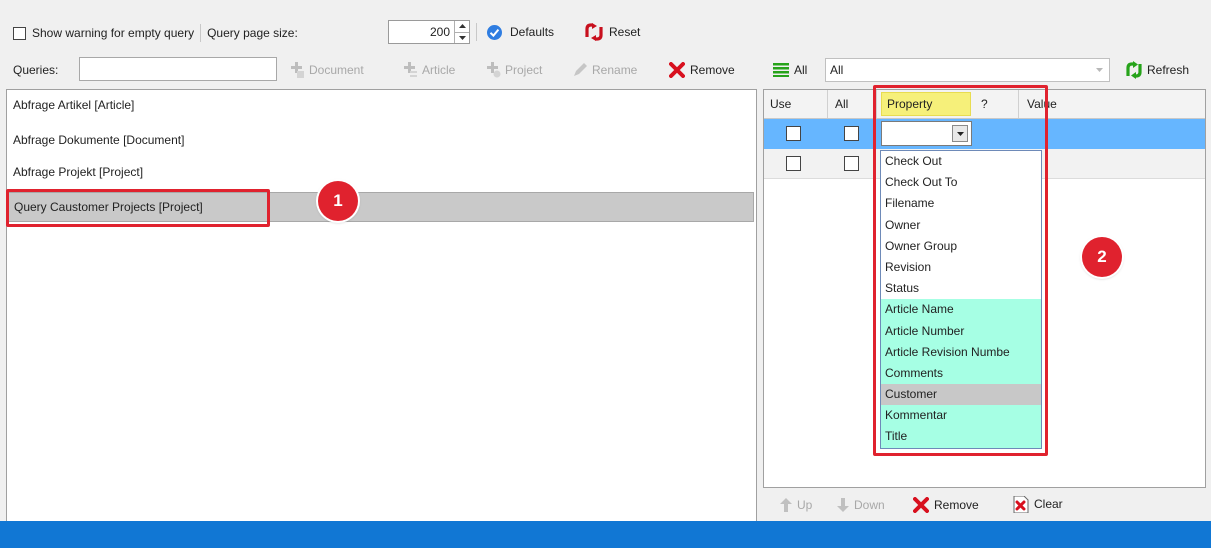 This screenshot has width=1211, height=548. Describe the element at coordinates (297, 70) in the screenshot. I see `add-document-icon` at that location.